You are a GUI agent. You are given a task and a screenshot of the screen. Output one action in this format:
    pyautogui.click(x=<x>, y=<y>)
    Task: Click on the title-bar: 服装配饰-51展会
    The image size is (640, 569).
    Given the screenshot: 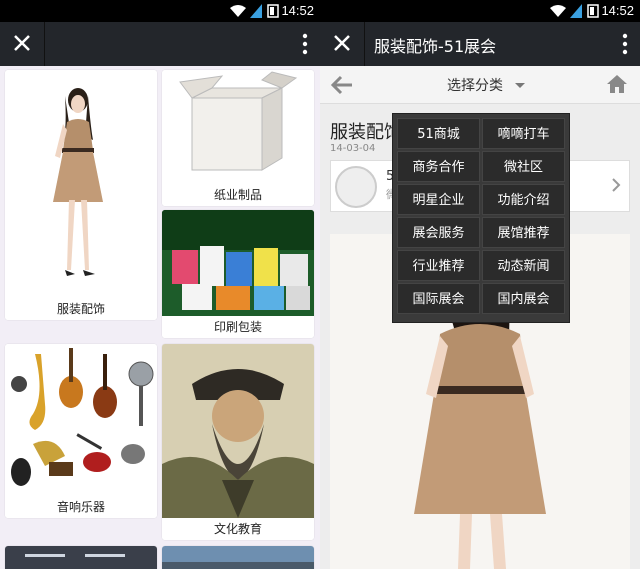 What is the action you would take?
    pyautogui.click(x=480, y=44)
    